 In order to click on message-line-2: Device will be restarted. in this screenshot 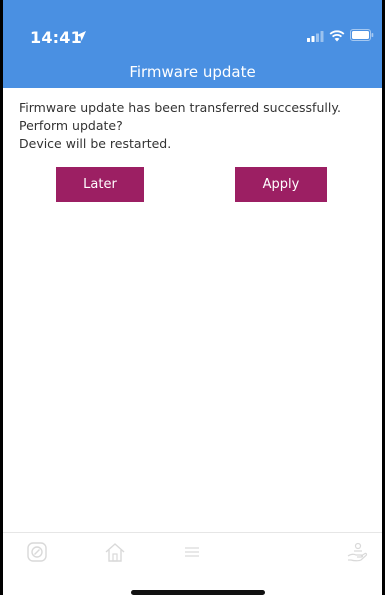, I will do `click(95, 143)`.